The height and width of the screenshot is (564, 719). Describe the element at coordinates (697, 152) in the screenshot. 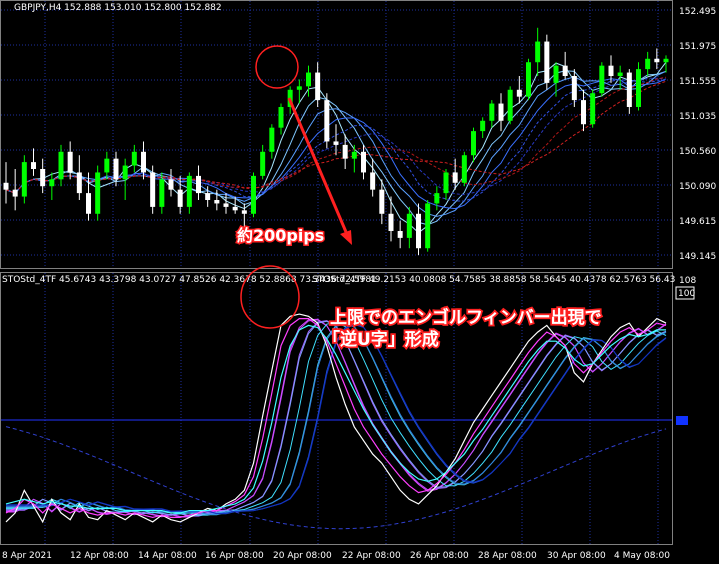

I see `price-tick: 150.560` at that location.